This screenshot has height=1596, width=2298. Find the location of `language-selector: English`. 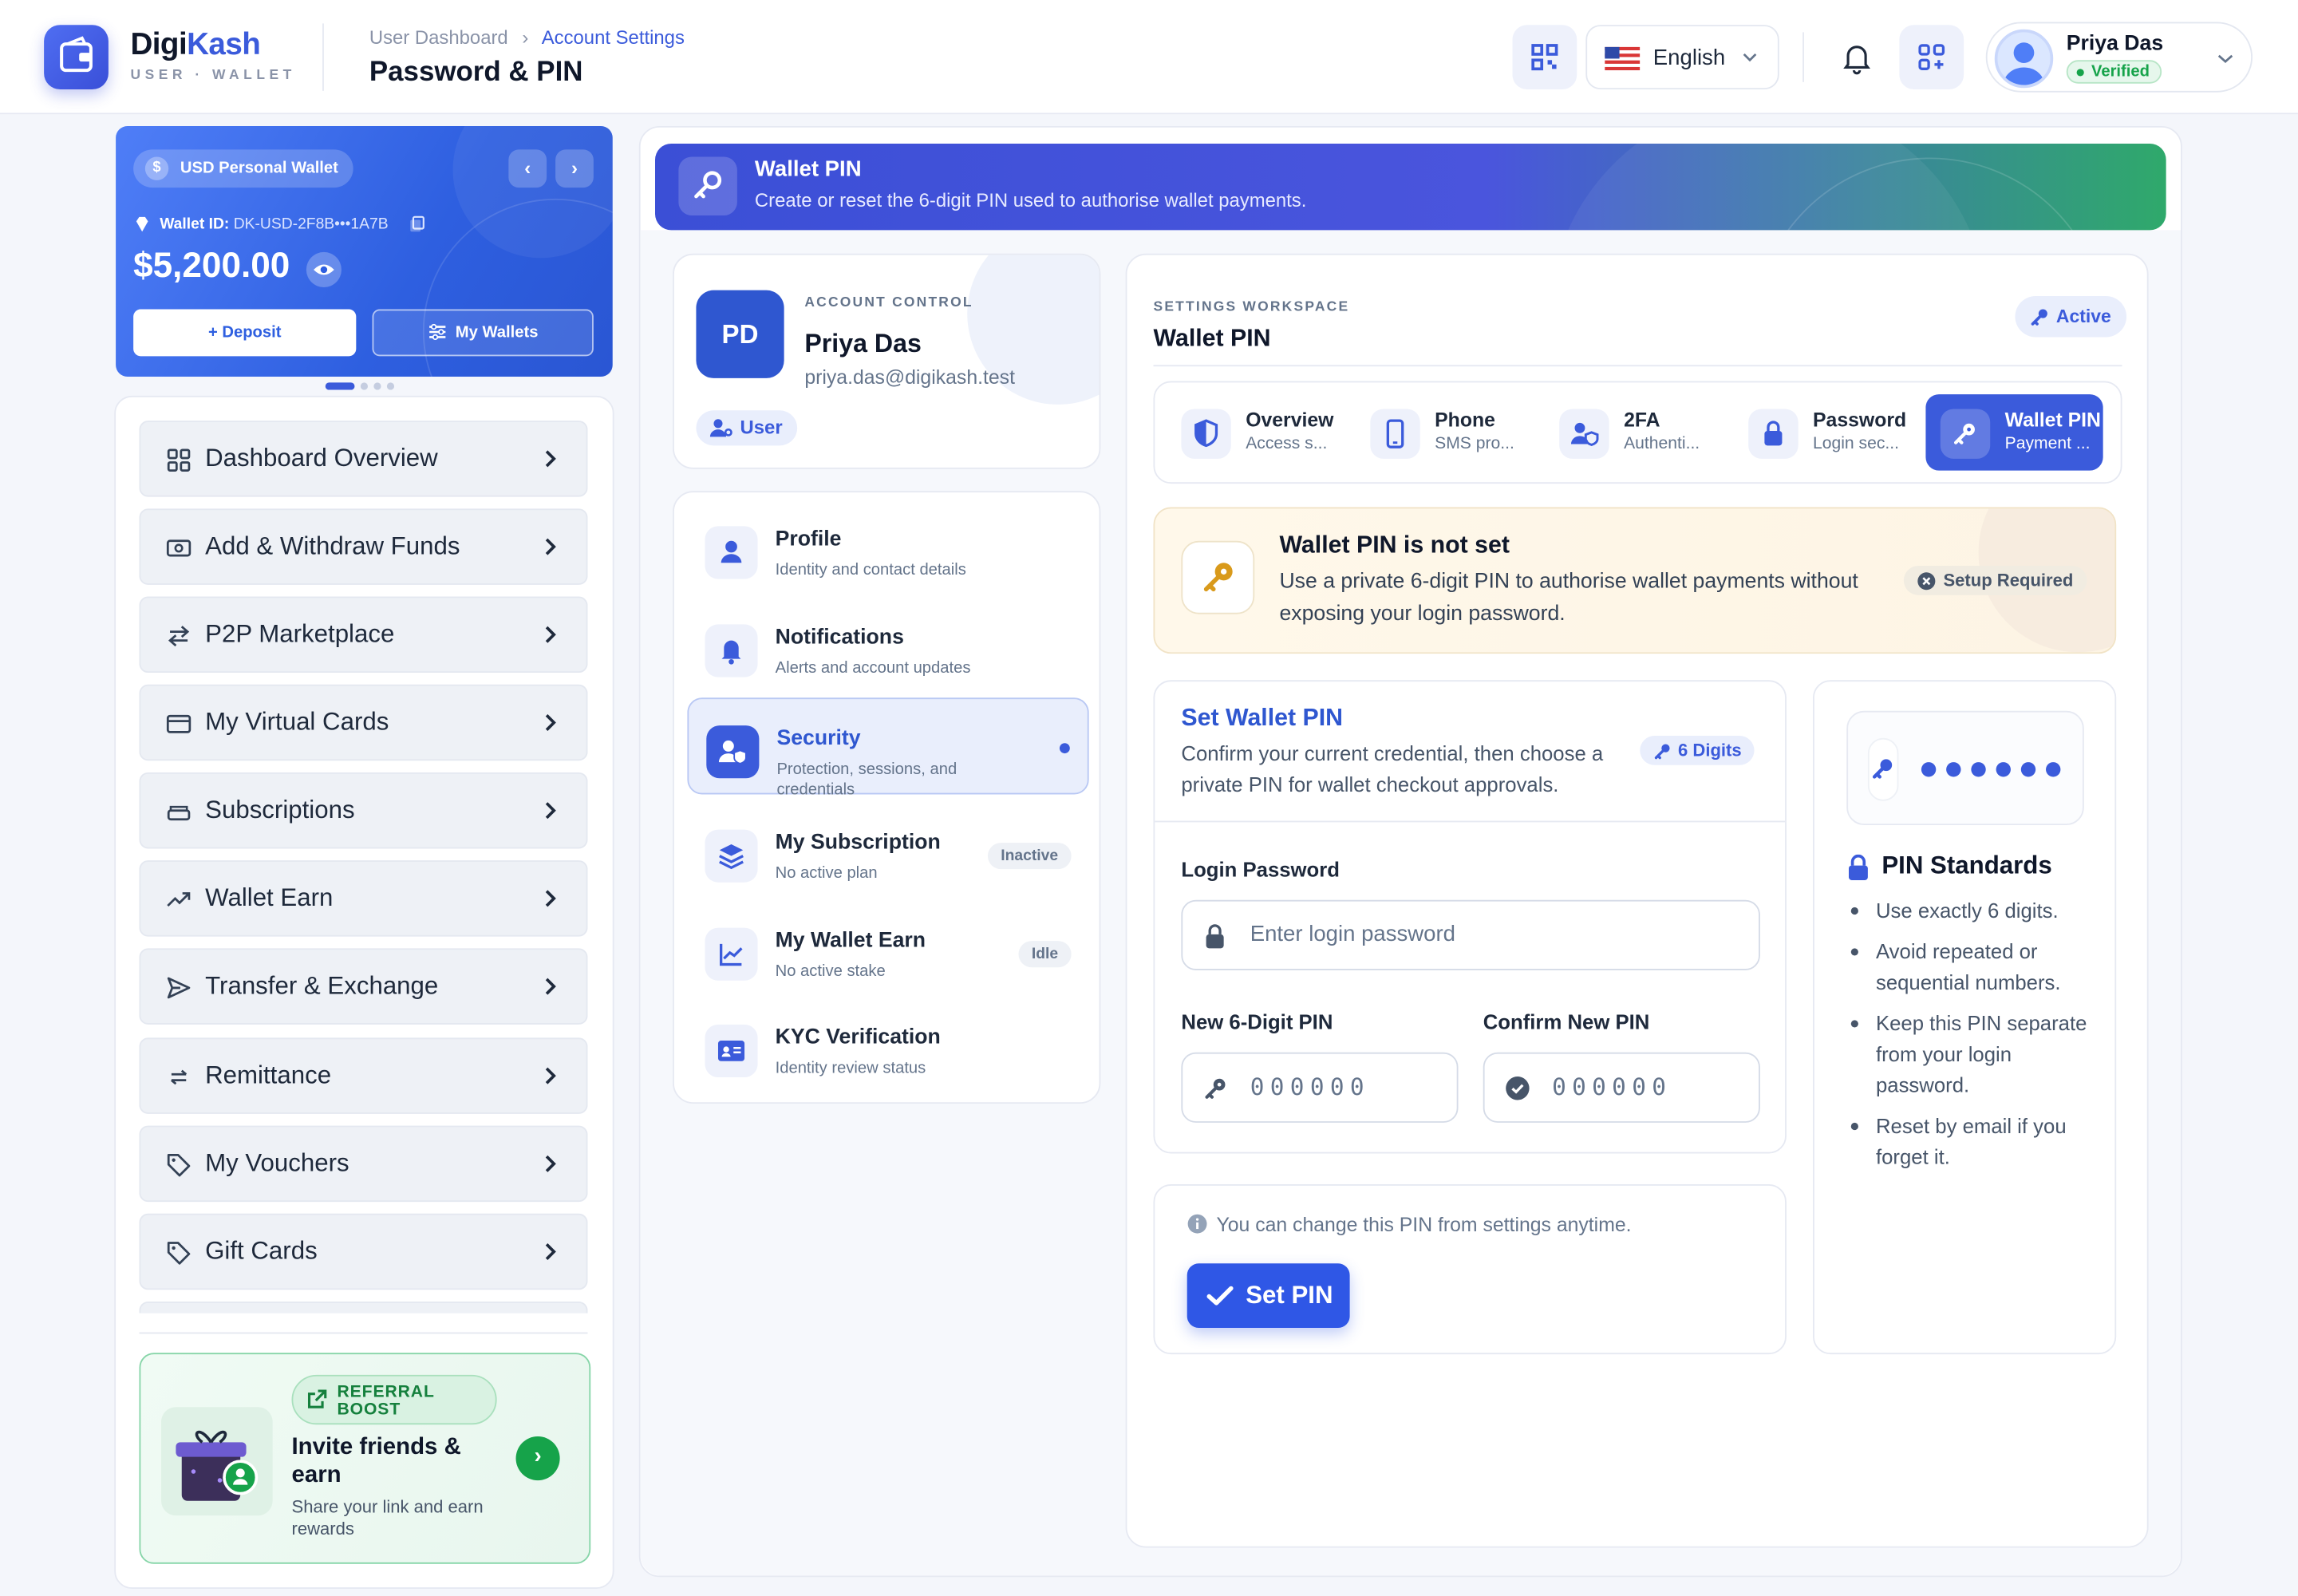

language-selector: English is located at coordinates (1682, 57).